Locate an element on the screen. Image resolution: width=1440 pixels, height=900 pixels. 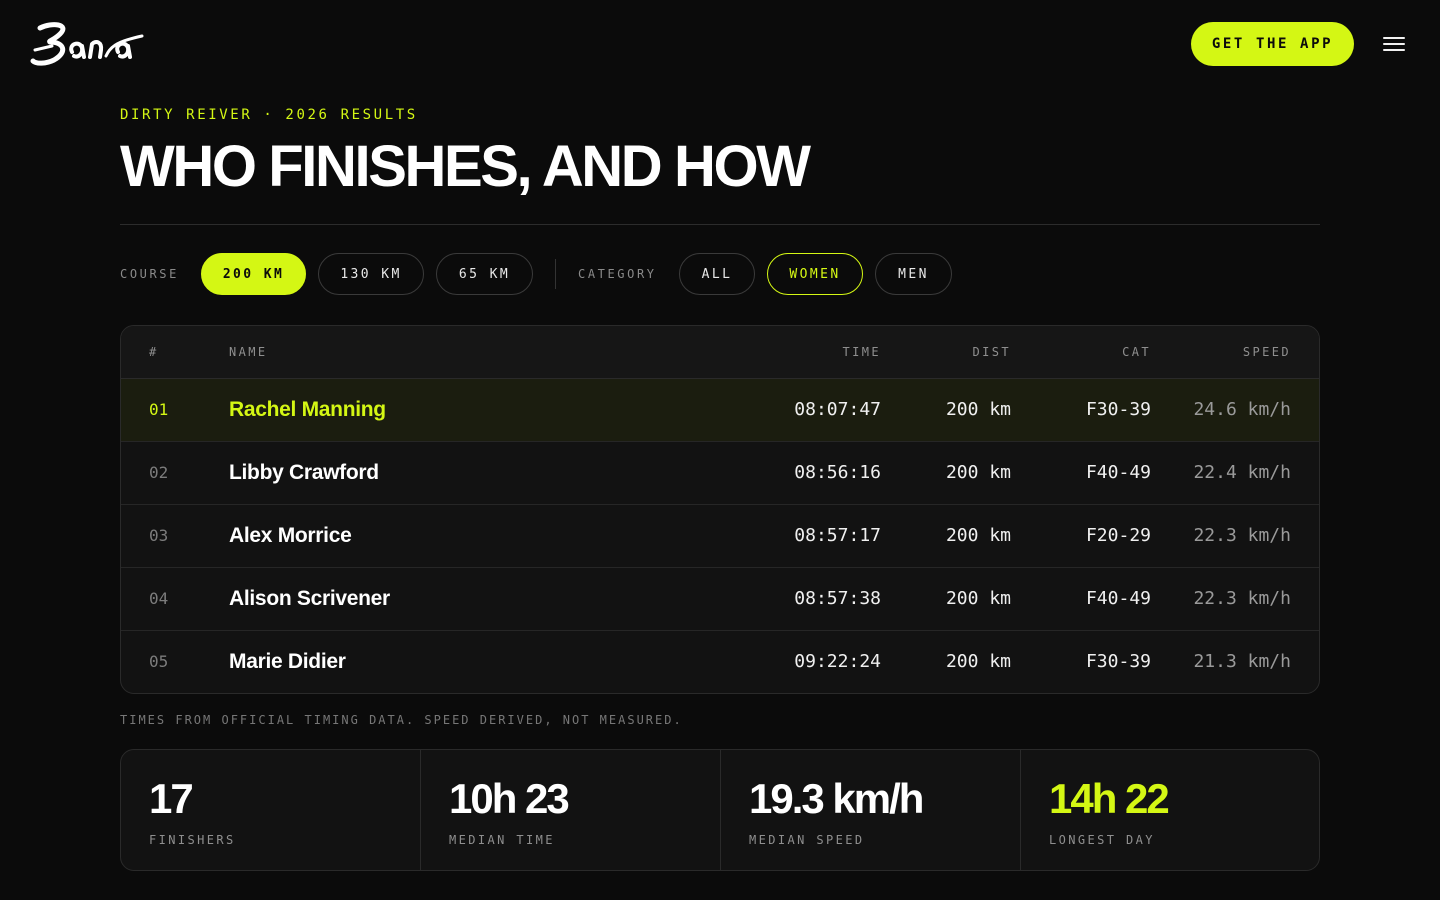
stat-longest-day: 14h 22 LONGEST DAY is located at coordinates (1170, 810).